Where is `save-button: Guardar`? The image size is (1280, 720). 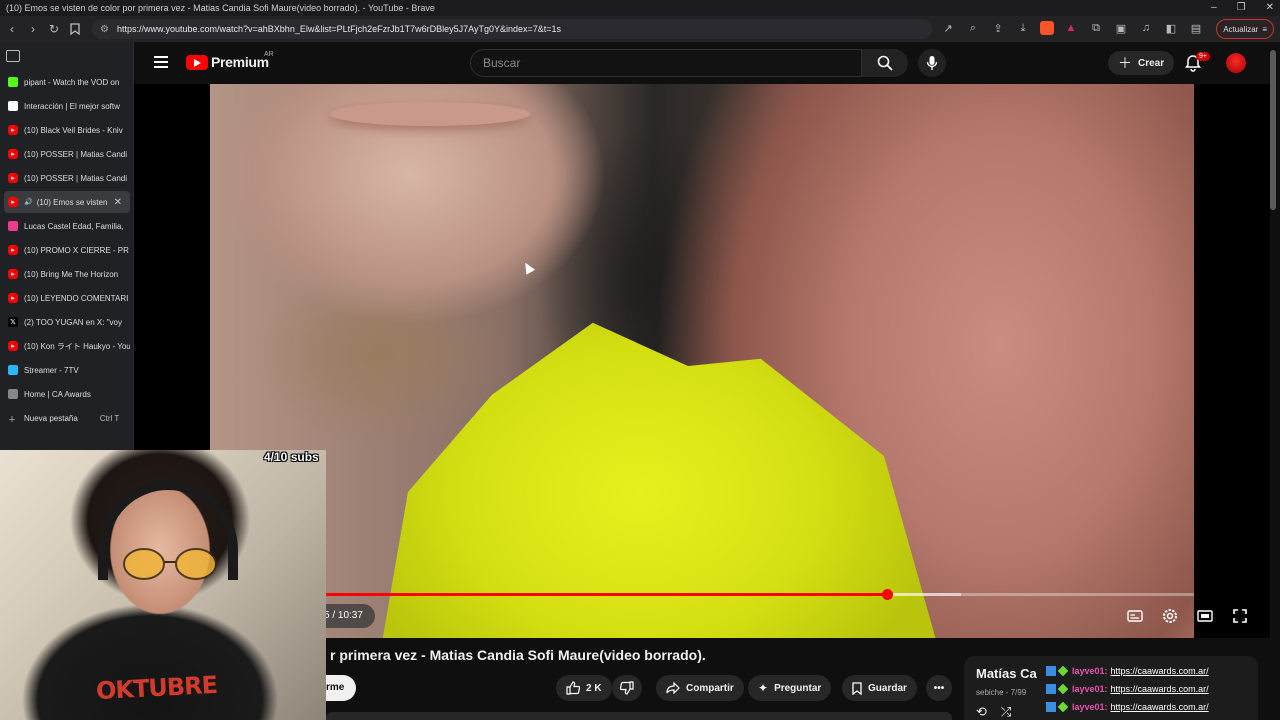 save-button: Guardar is located at coordinates (879, 688).